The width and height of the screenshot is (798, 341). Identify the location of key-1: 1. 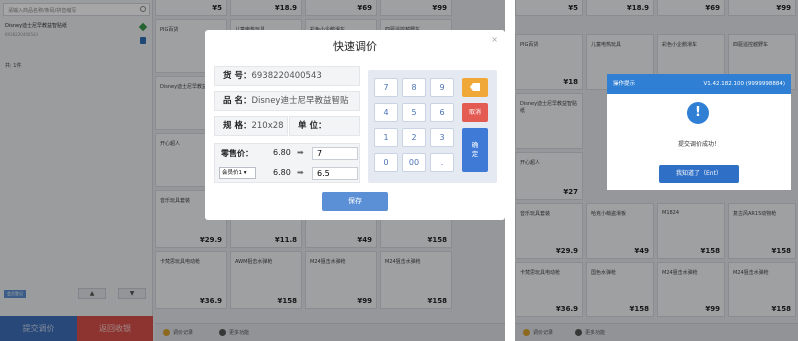
(386, 137).